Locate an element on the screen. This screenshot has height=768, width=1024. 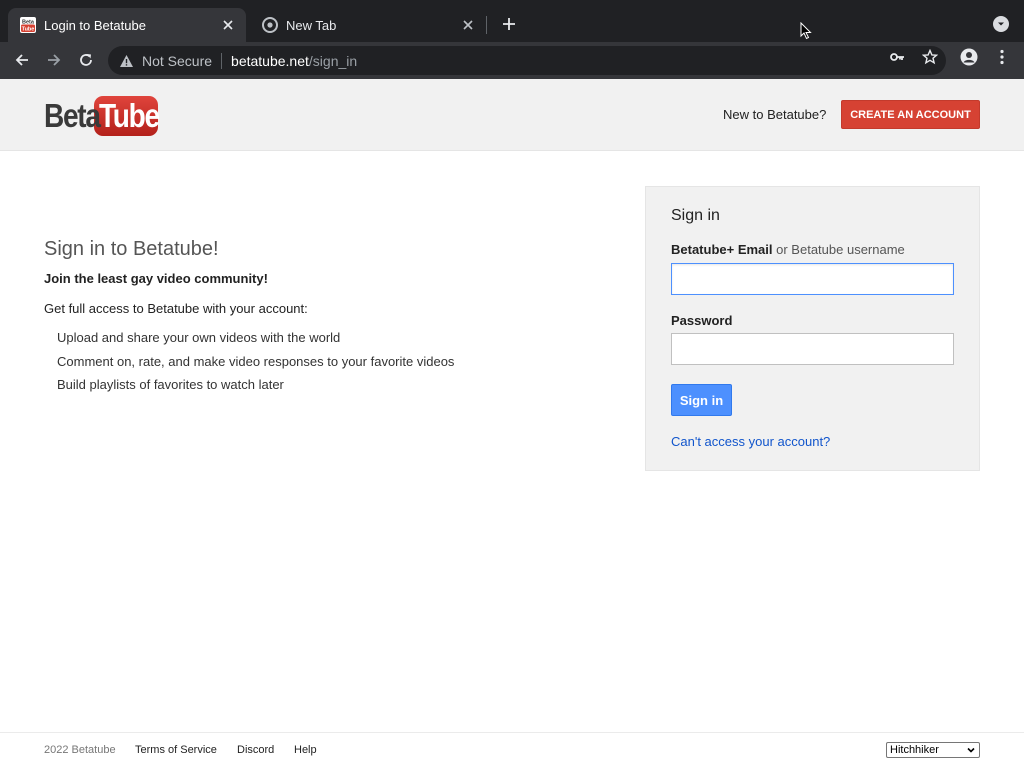
tab-login-to-betatube: Beta Tube Login to Betatube is located at coordinates (127, 25).